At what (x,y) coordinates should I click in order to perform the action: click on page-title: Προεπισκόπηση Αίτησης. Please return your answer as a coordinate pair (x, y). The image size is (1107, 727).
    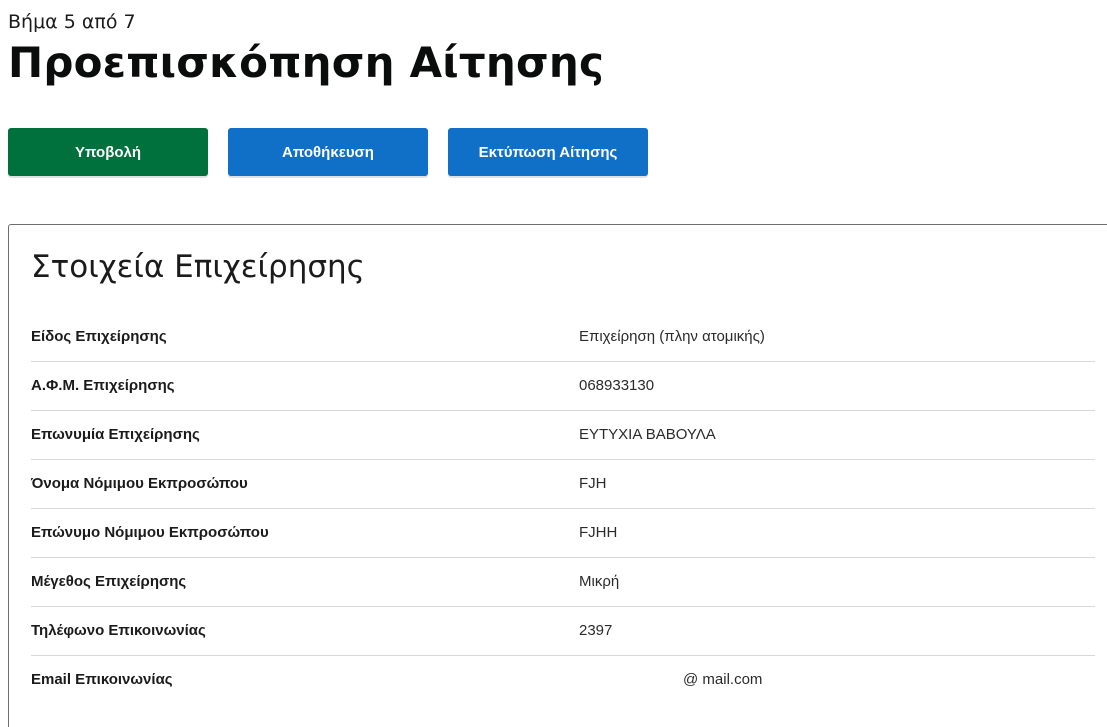
    Looking at the image, I should click on (306, 62).